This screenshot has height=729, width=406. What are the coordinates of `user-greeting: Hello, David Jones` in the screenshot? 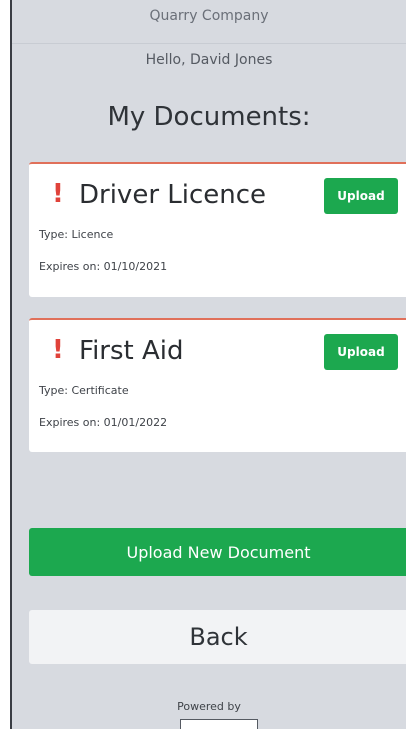 It's located at (209, 60).